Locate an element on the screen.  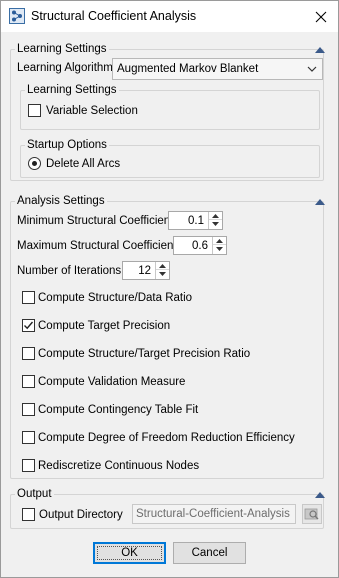
min-coefficient-spinner: 0.1 is located at coordinates (195, 220).